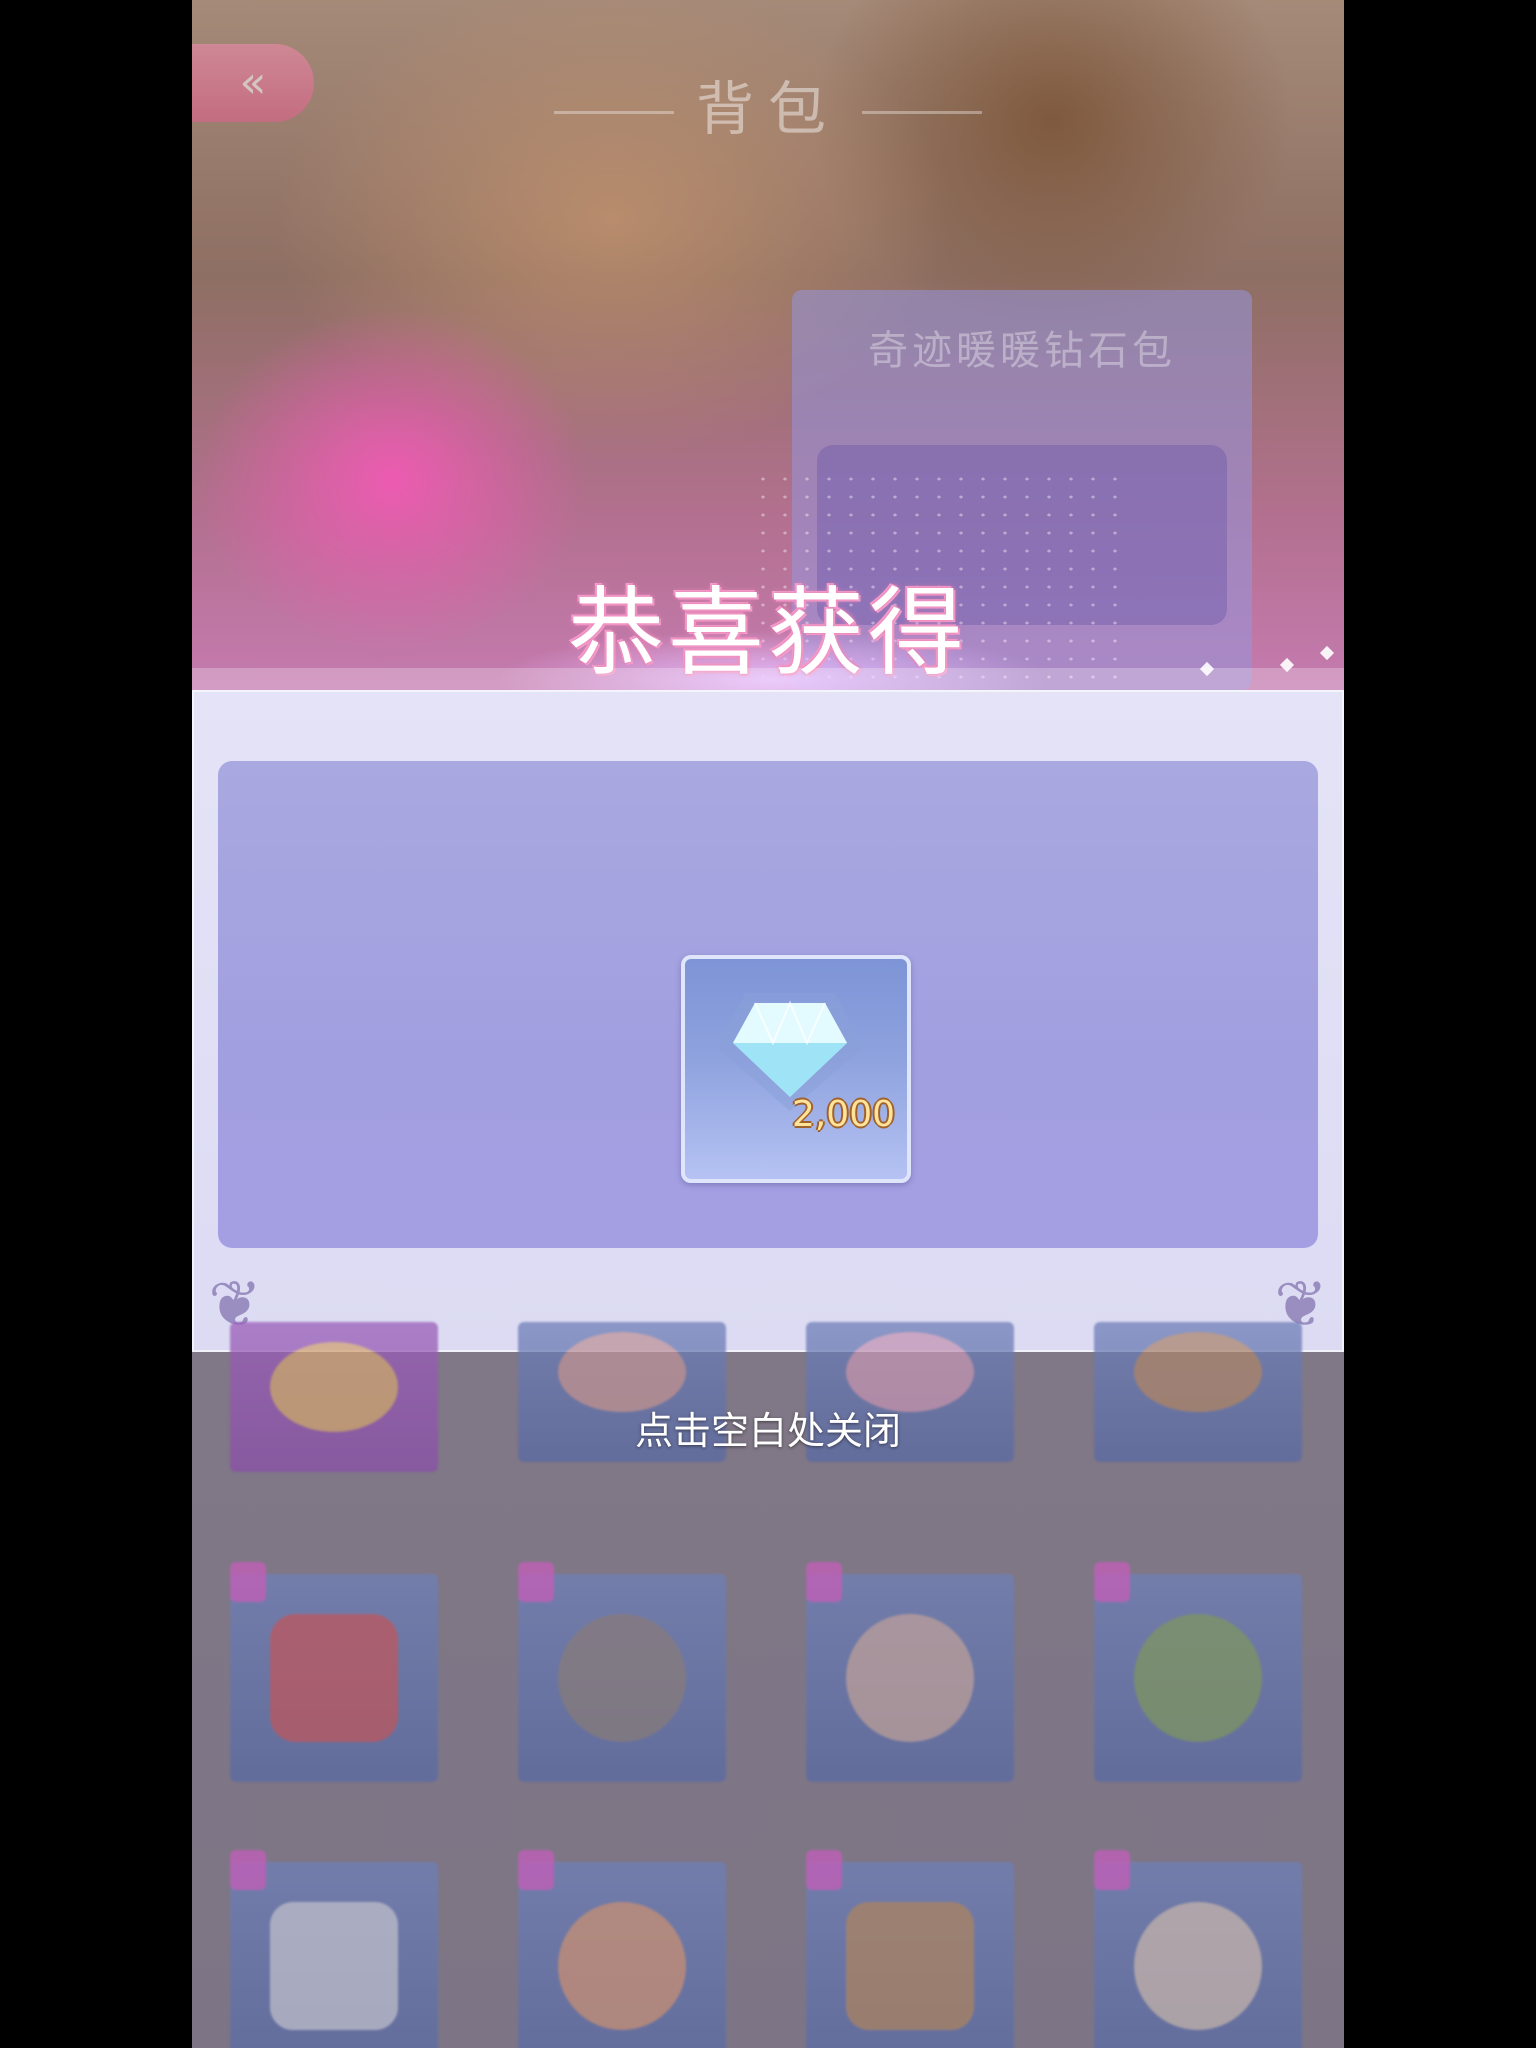 The height and width of the screenshot is (2048, 1536). I want to click on background-card-title: 奇迹暖暖钻石包, so click(1022, 351).